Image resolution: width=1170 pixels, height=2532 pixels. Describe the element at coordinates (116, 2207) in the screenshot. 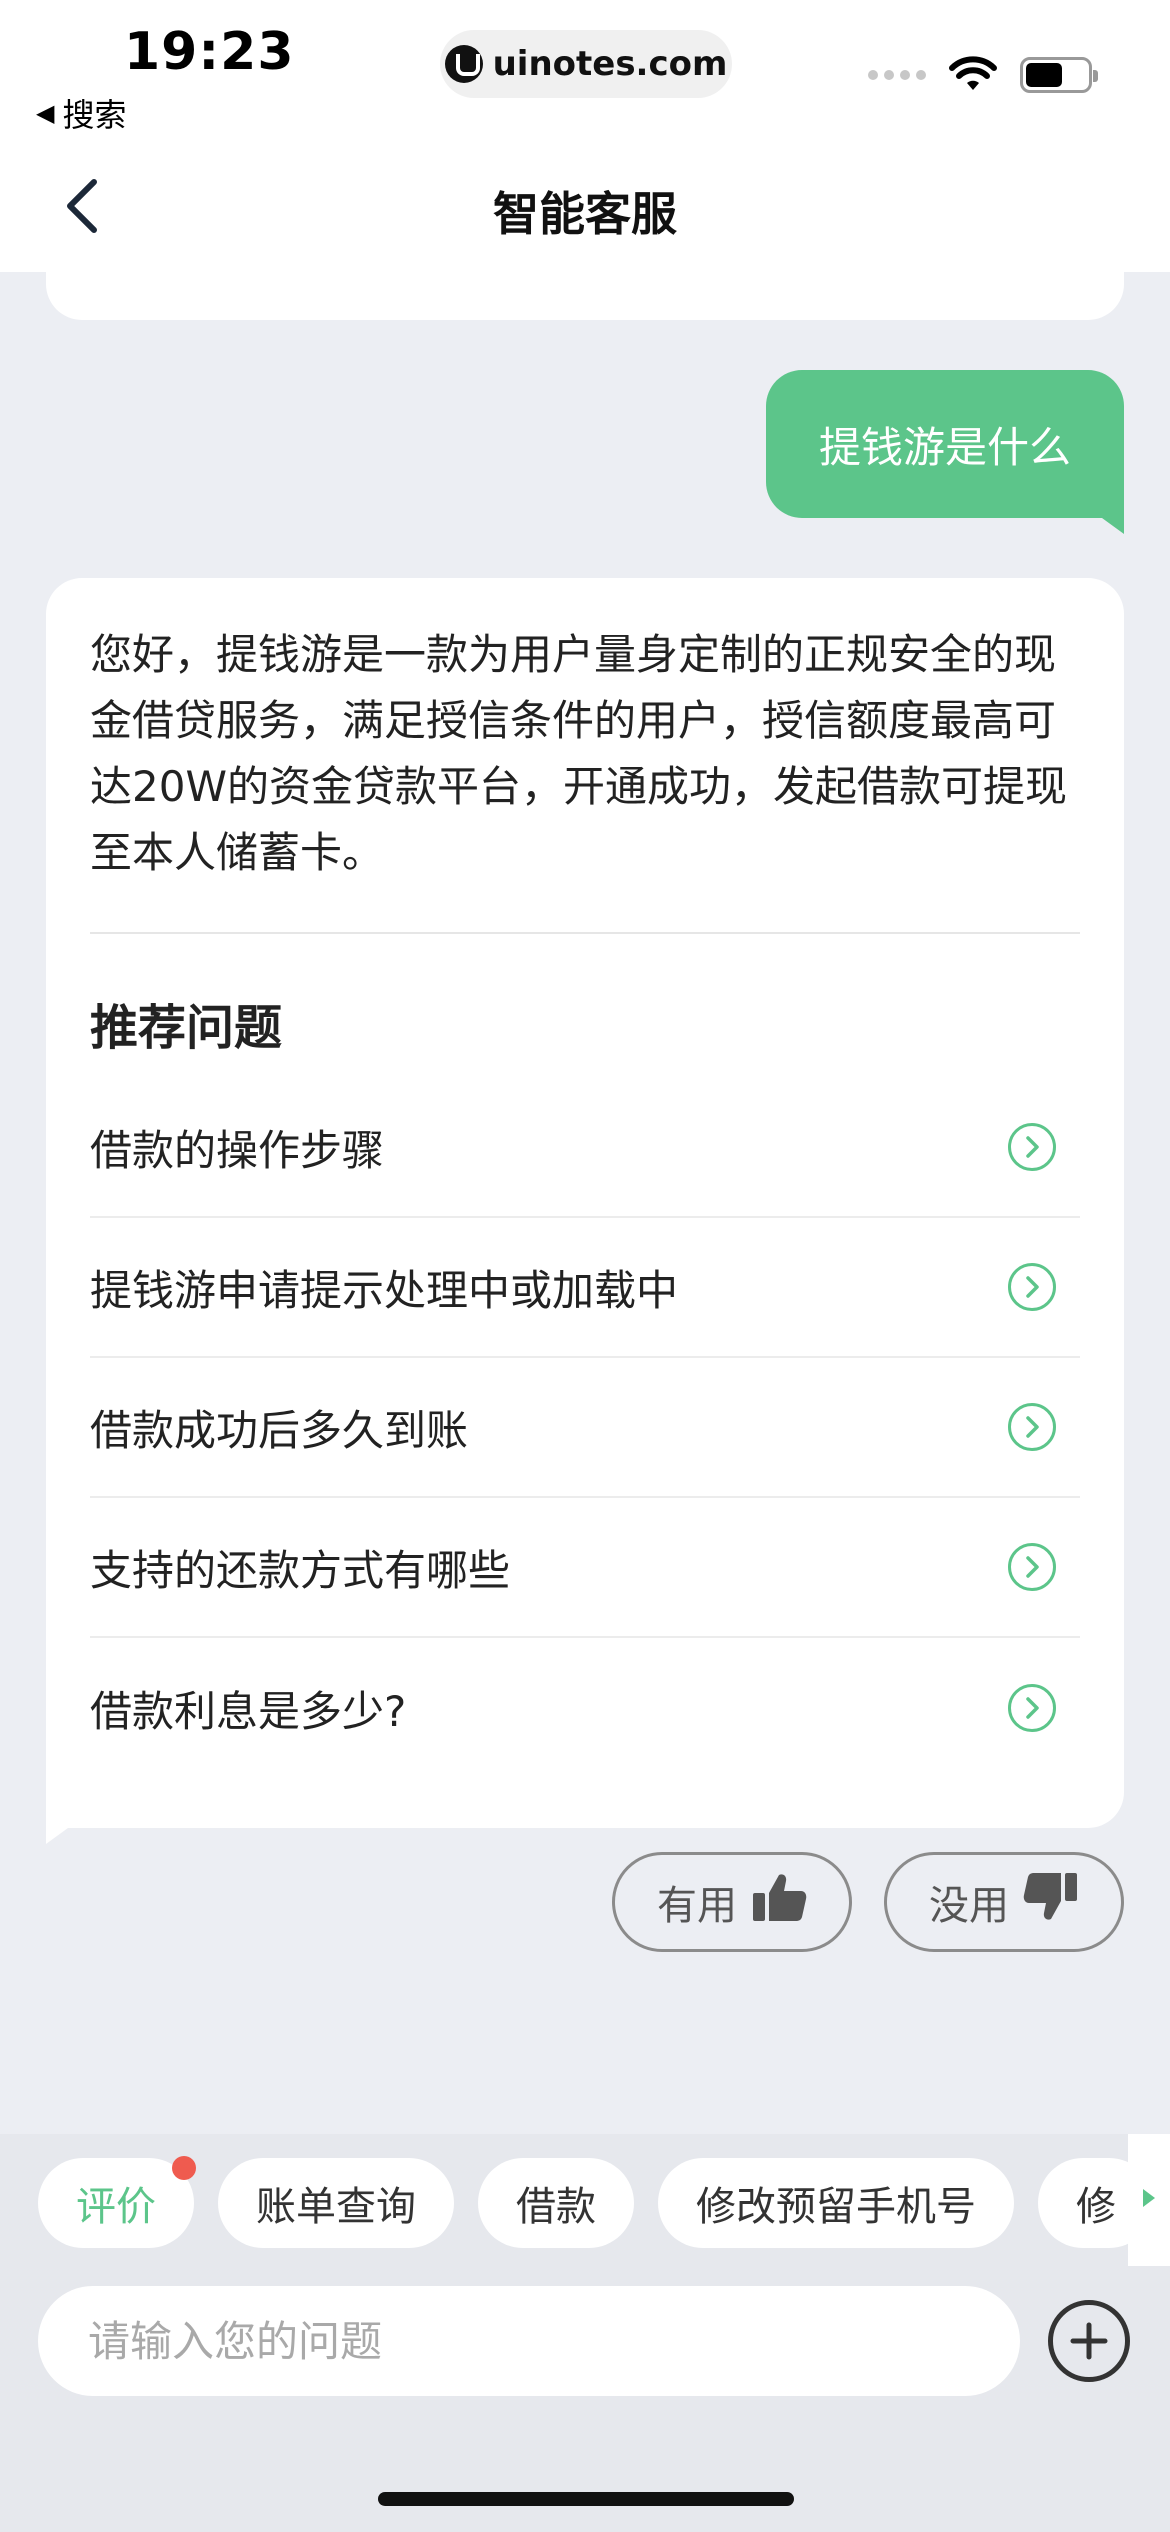

I see `chip-label: 评价` at that location.